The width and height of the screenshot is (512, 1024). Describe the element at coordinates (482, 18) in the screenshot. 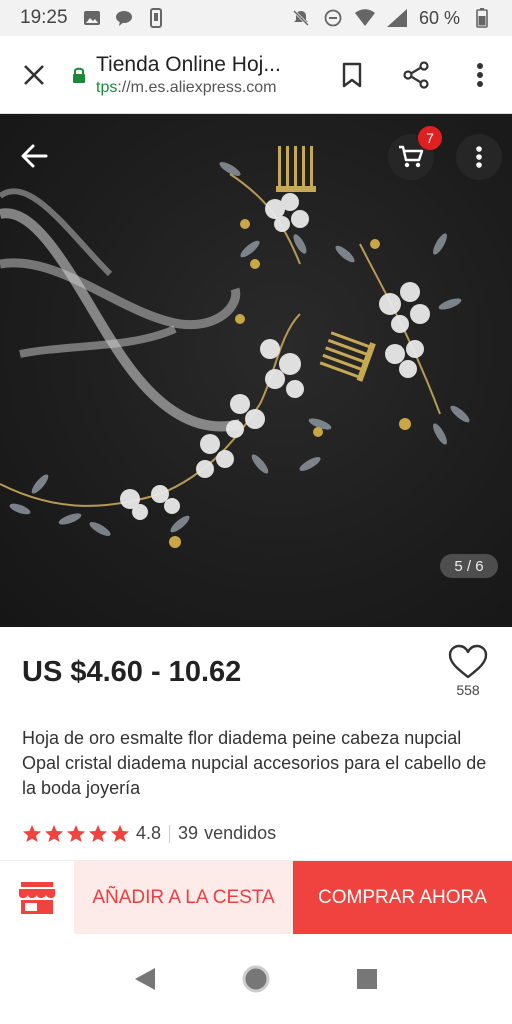

I see `battery-icon` at that location.